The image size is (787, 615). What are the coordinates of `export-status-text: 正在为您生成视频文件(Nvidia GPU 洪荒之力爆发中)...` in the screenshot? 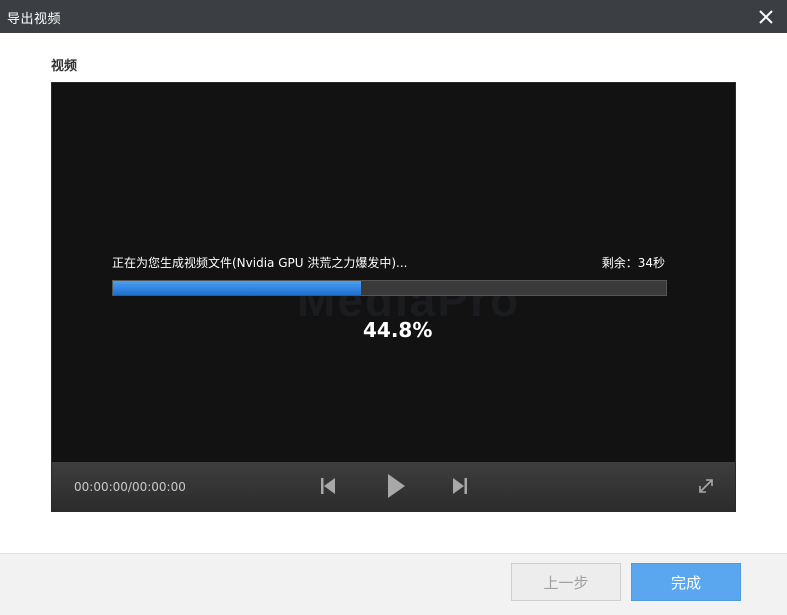 It's located at (260, 263).